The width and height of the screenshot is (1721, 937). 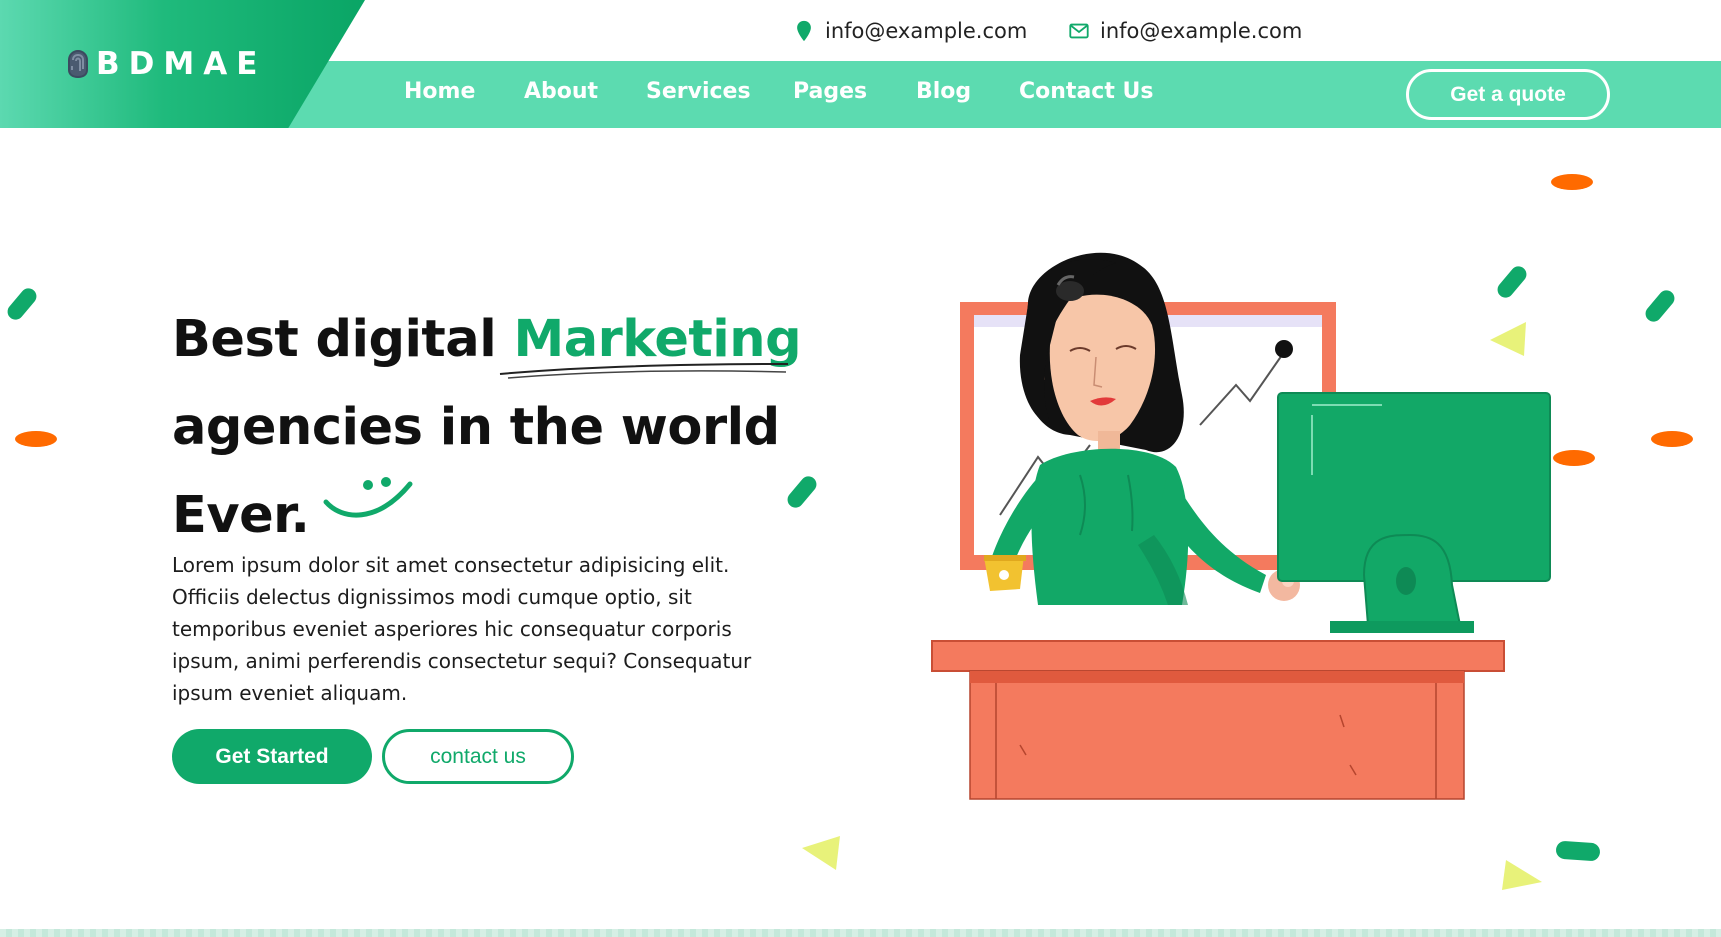 I want to click on contact-email-text: info@example.com, so click(x=1201, y=31).